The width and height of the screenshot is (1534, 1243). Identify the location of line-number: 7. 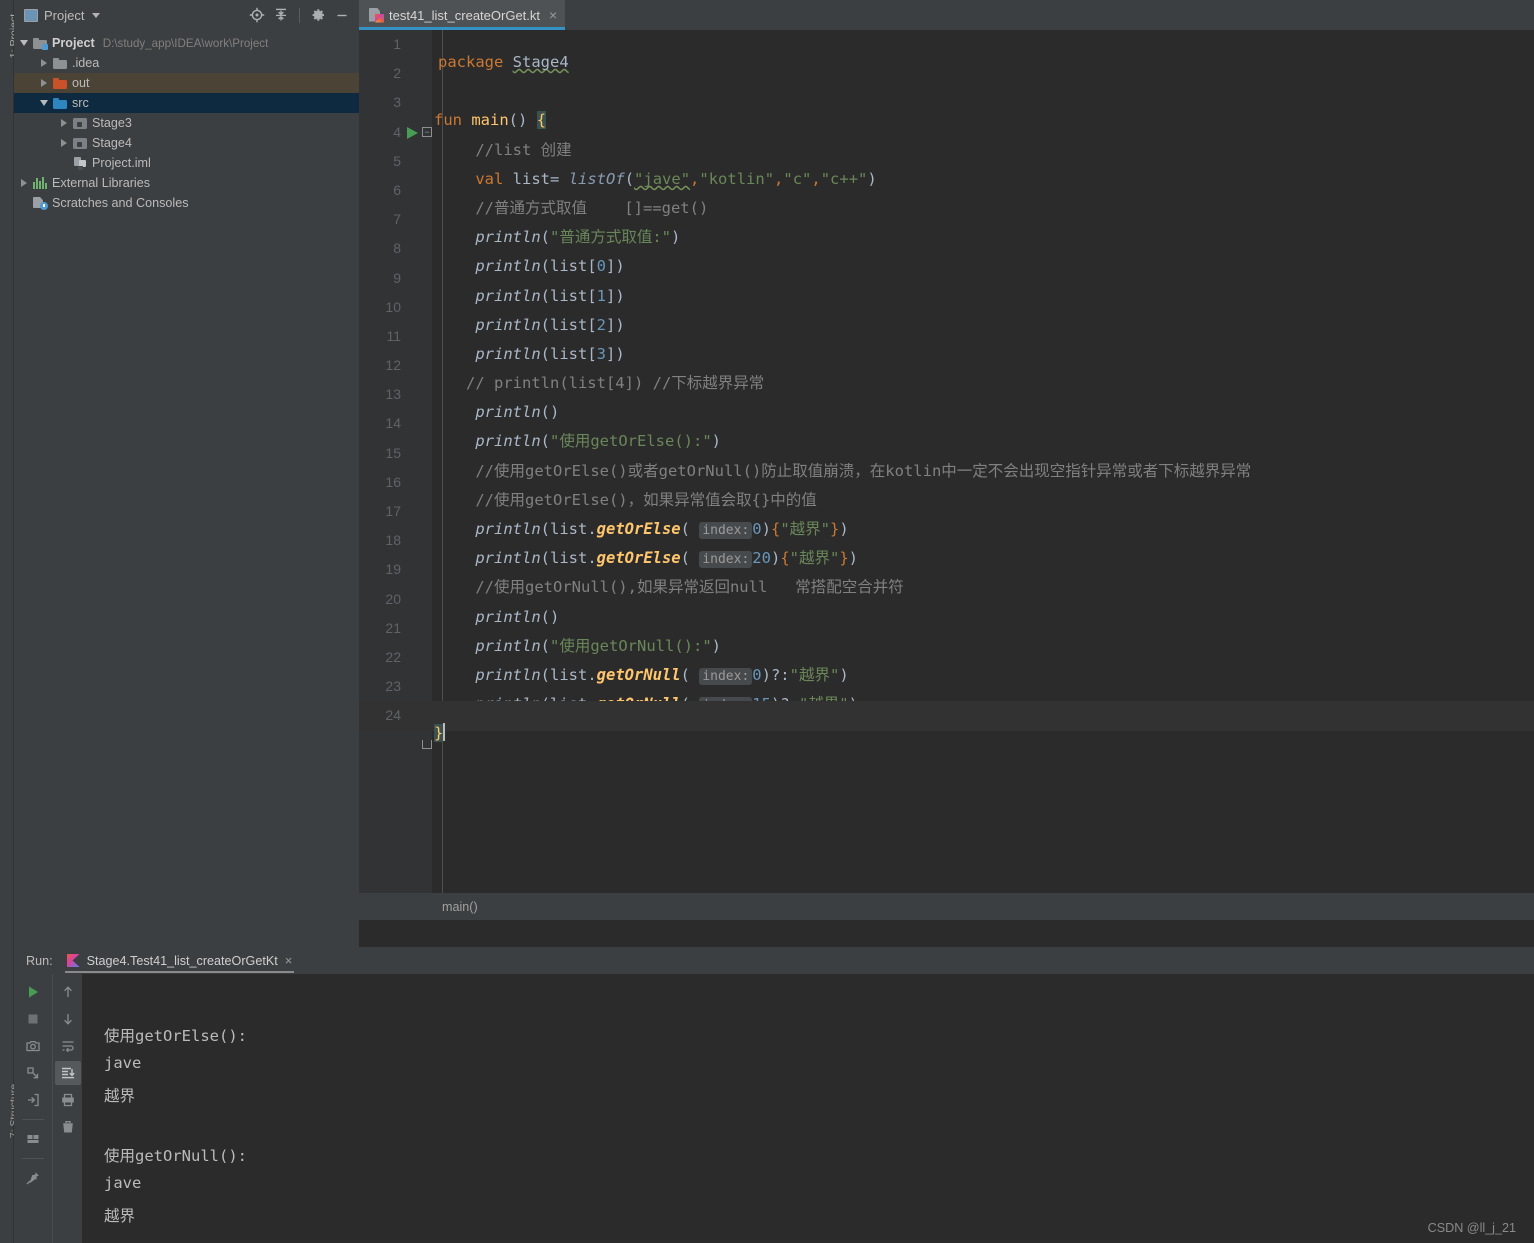
(397, 219).